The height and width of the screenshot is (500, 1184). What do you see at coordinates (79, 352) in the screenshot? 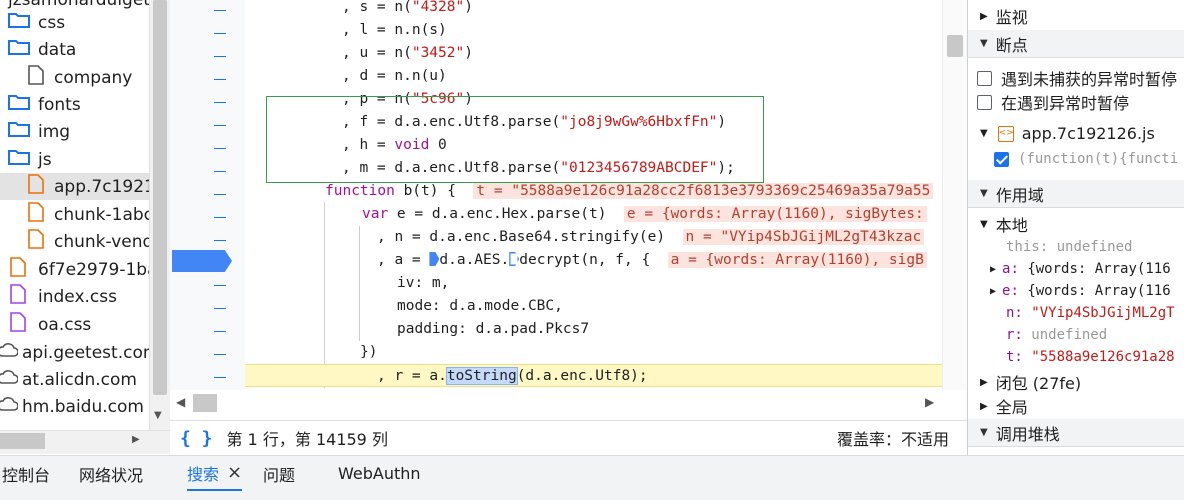
I see `tree-domain-geetest: api.geetest.com` at bounding box center [79, 352].